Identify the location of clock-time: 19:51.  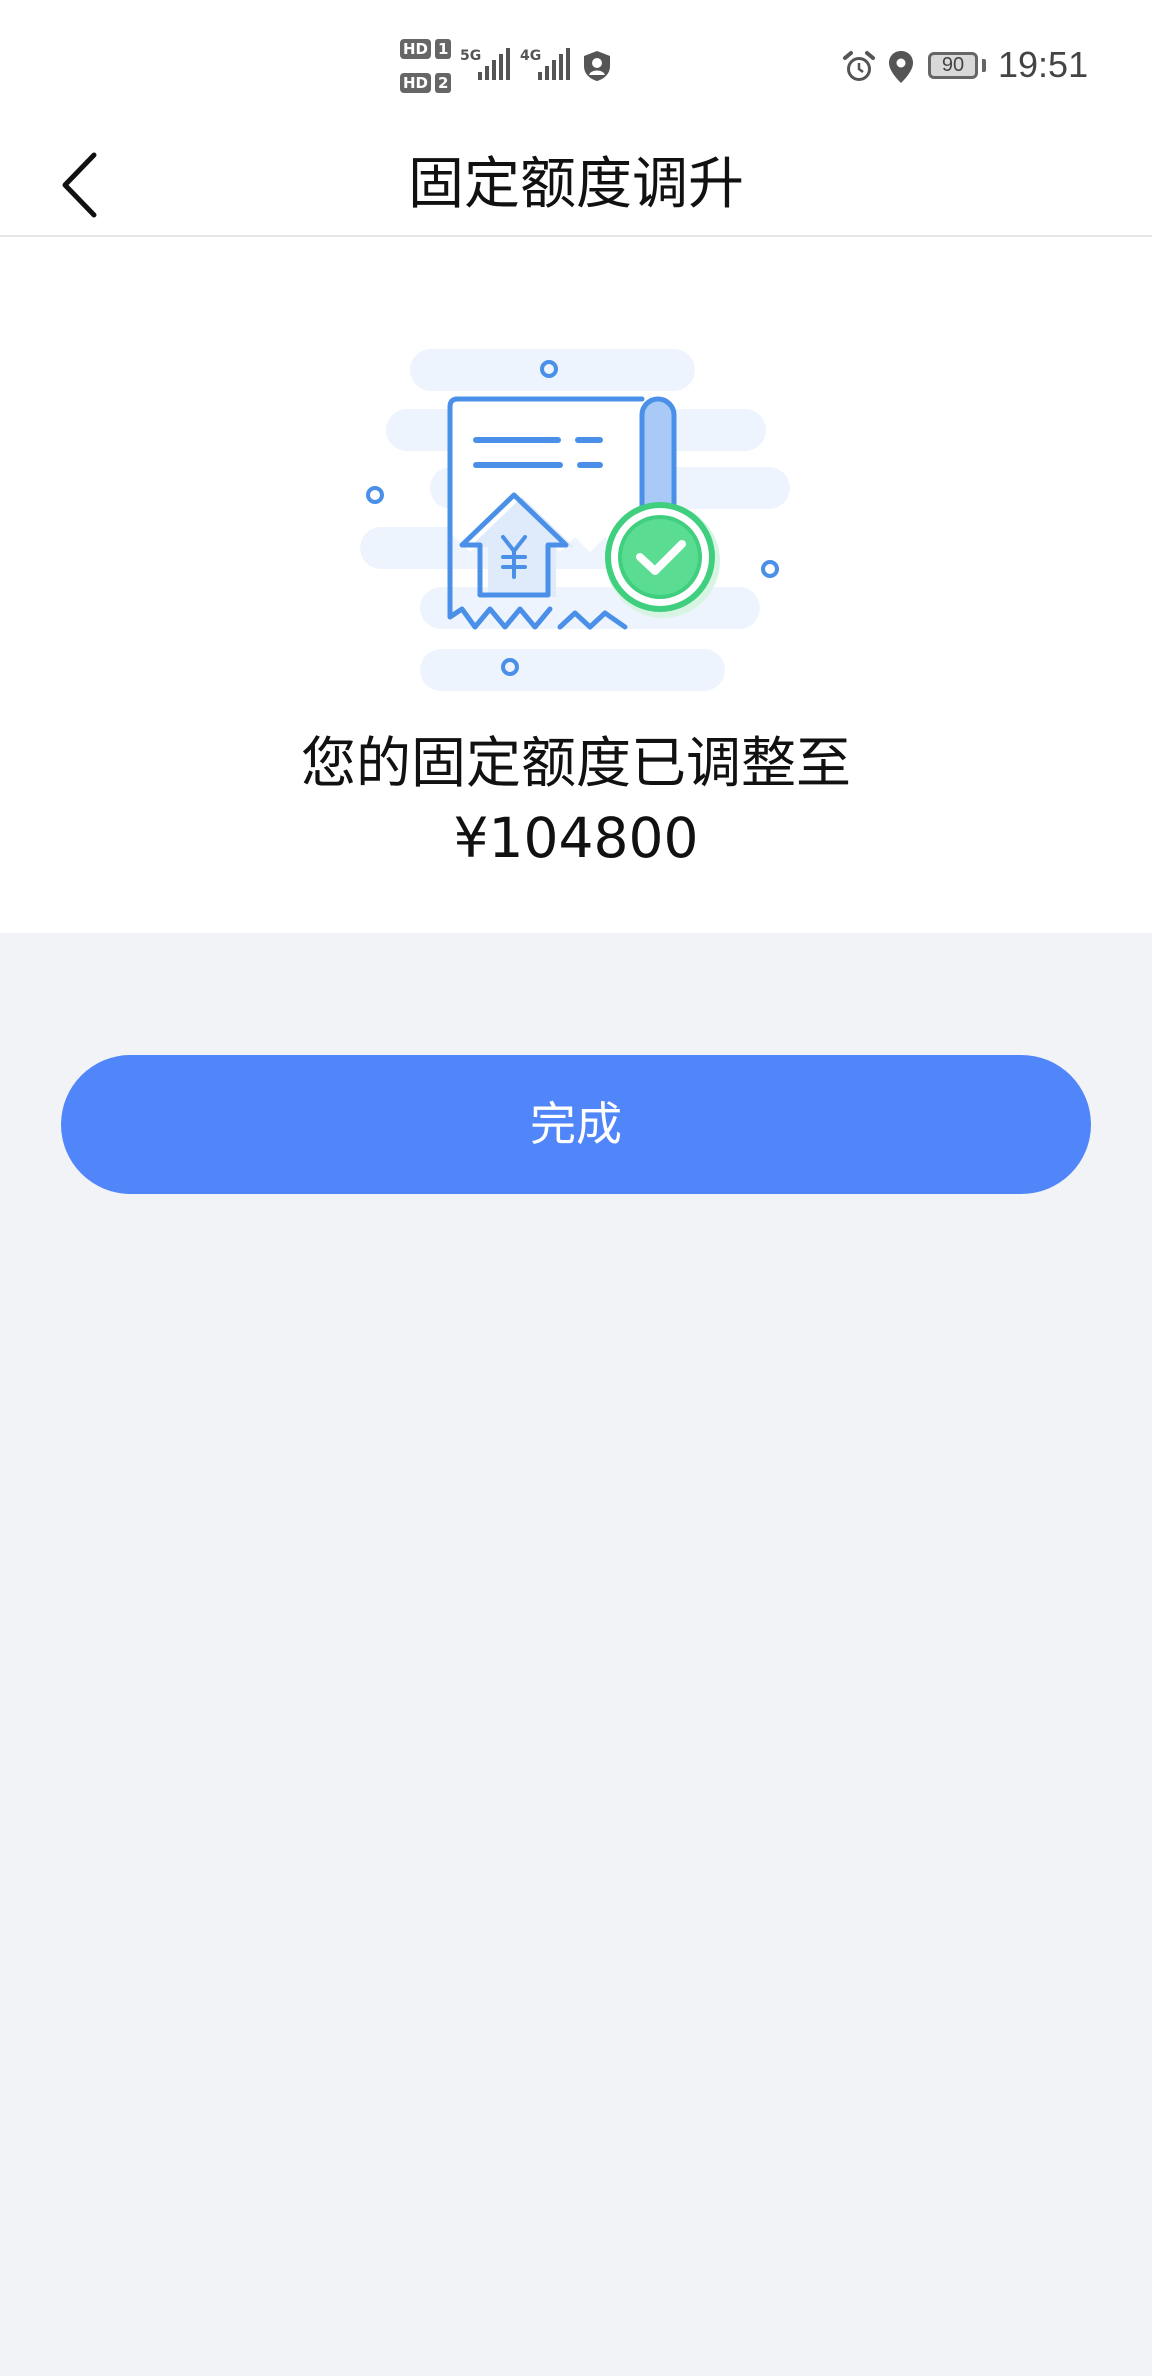
(1043, 64).